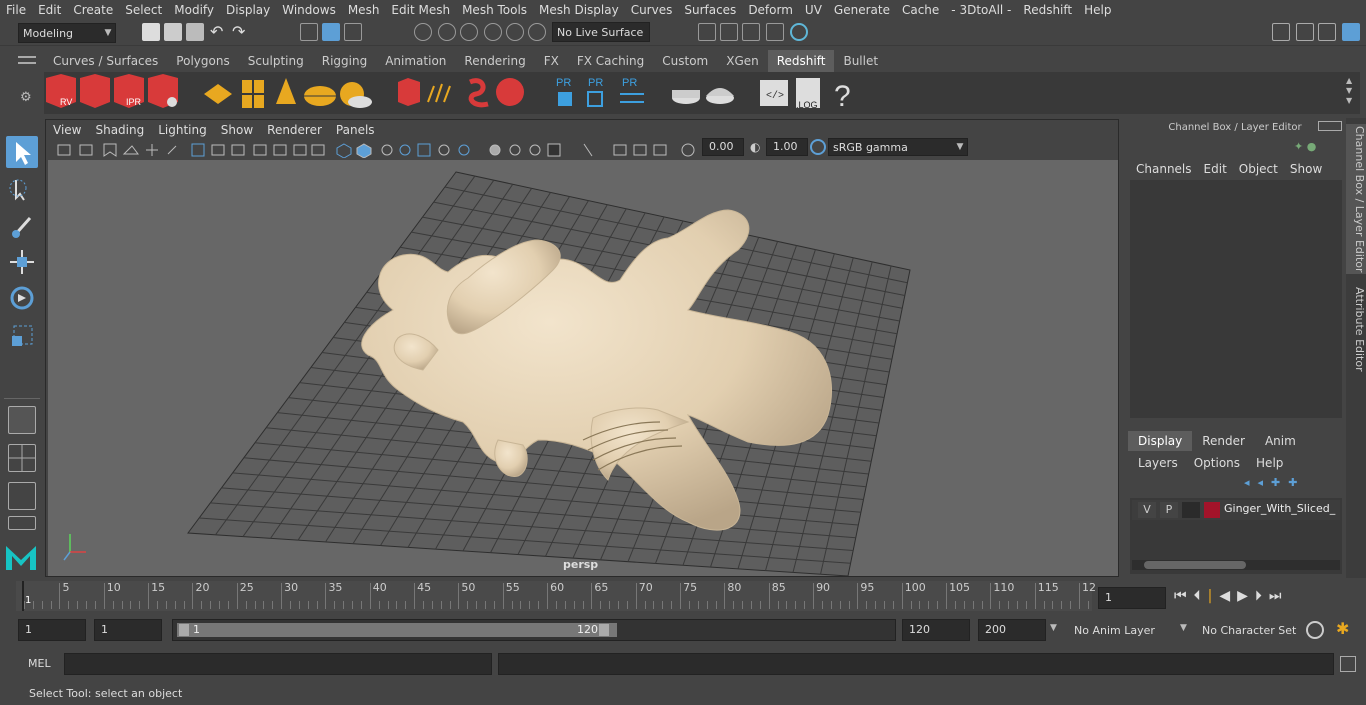 The image size is (1366, 705). I want to click on redo-icon: ↷, so click(241, 32).